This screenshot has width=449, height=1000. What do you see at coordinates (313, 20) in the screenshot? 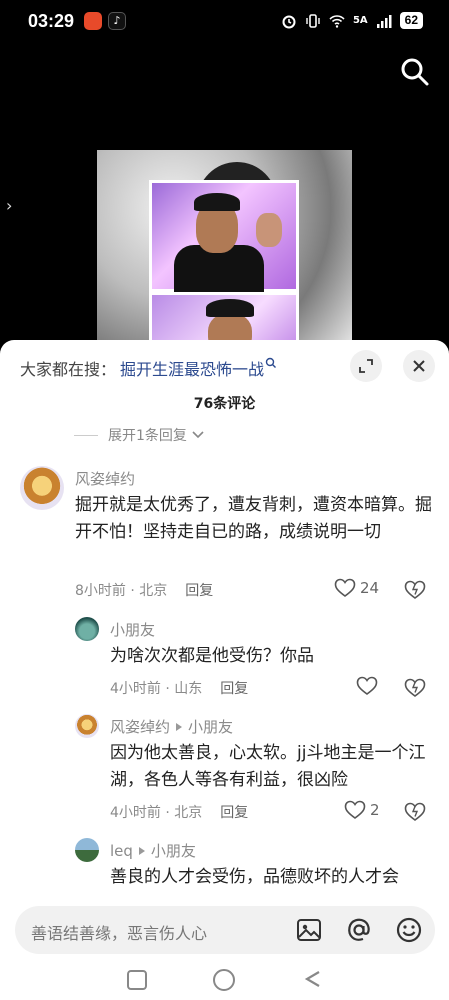
I see `vibrate-icon` at bounding box center [313, 20].